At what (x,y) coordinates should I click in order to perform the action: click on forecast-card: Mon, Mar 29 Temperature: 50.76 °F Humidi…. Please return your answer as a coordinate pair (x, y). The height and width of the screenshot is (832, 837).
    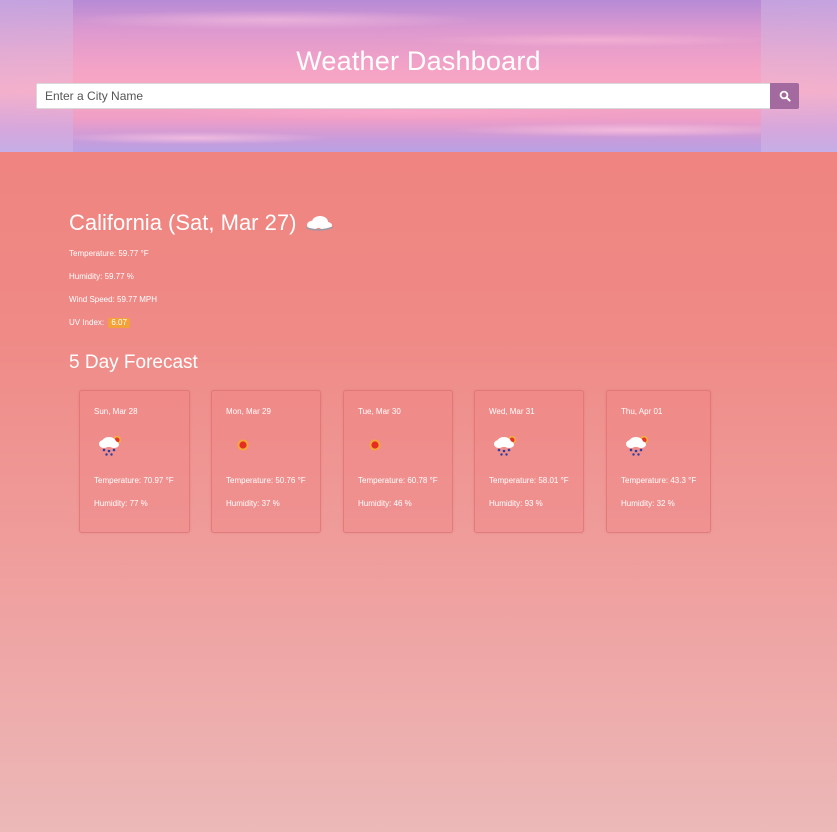
    Looking at the image, I should click on (266, 461).